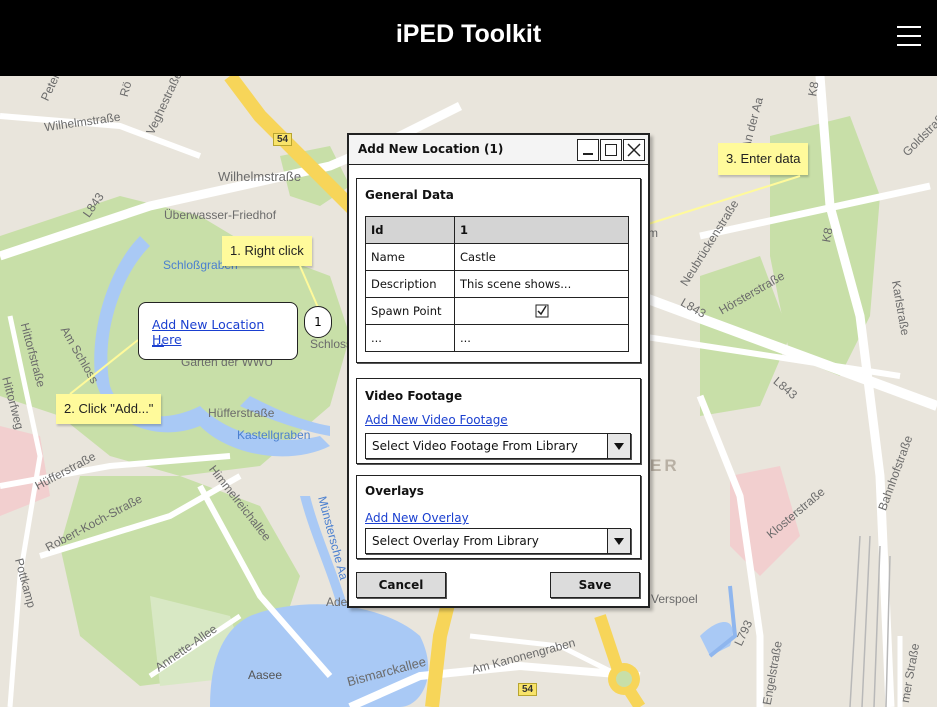  What do you see at coordinates (588, 154) in the screenshot?
I see `minimize-icon` at bounding box center [588, 154].